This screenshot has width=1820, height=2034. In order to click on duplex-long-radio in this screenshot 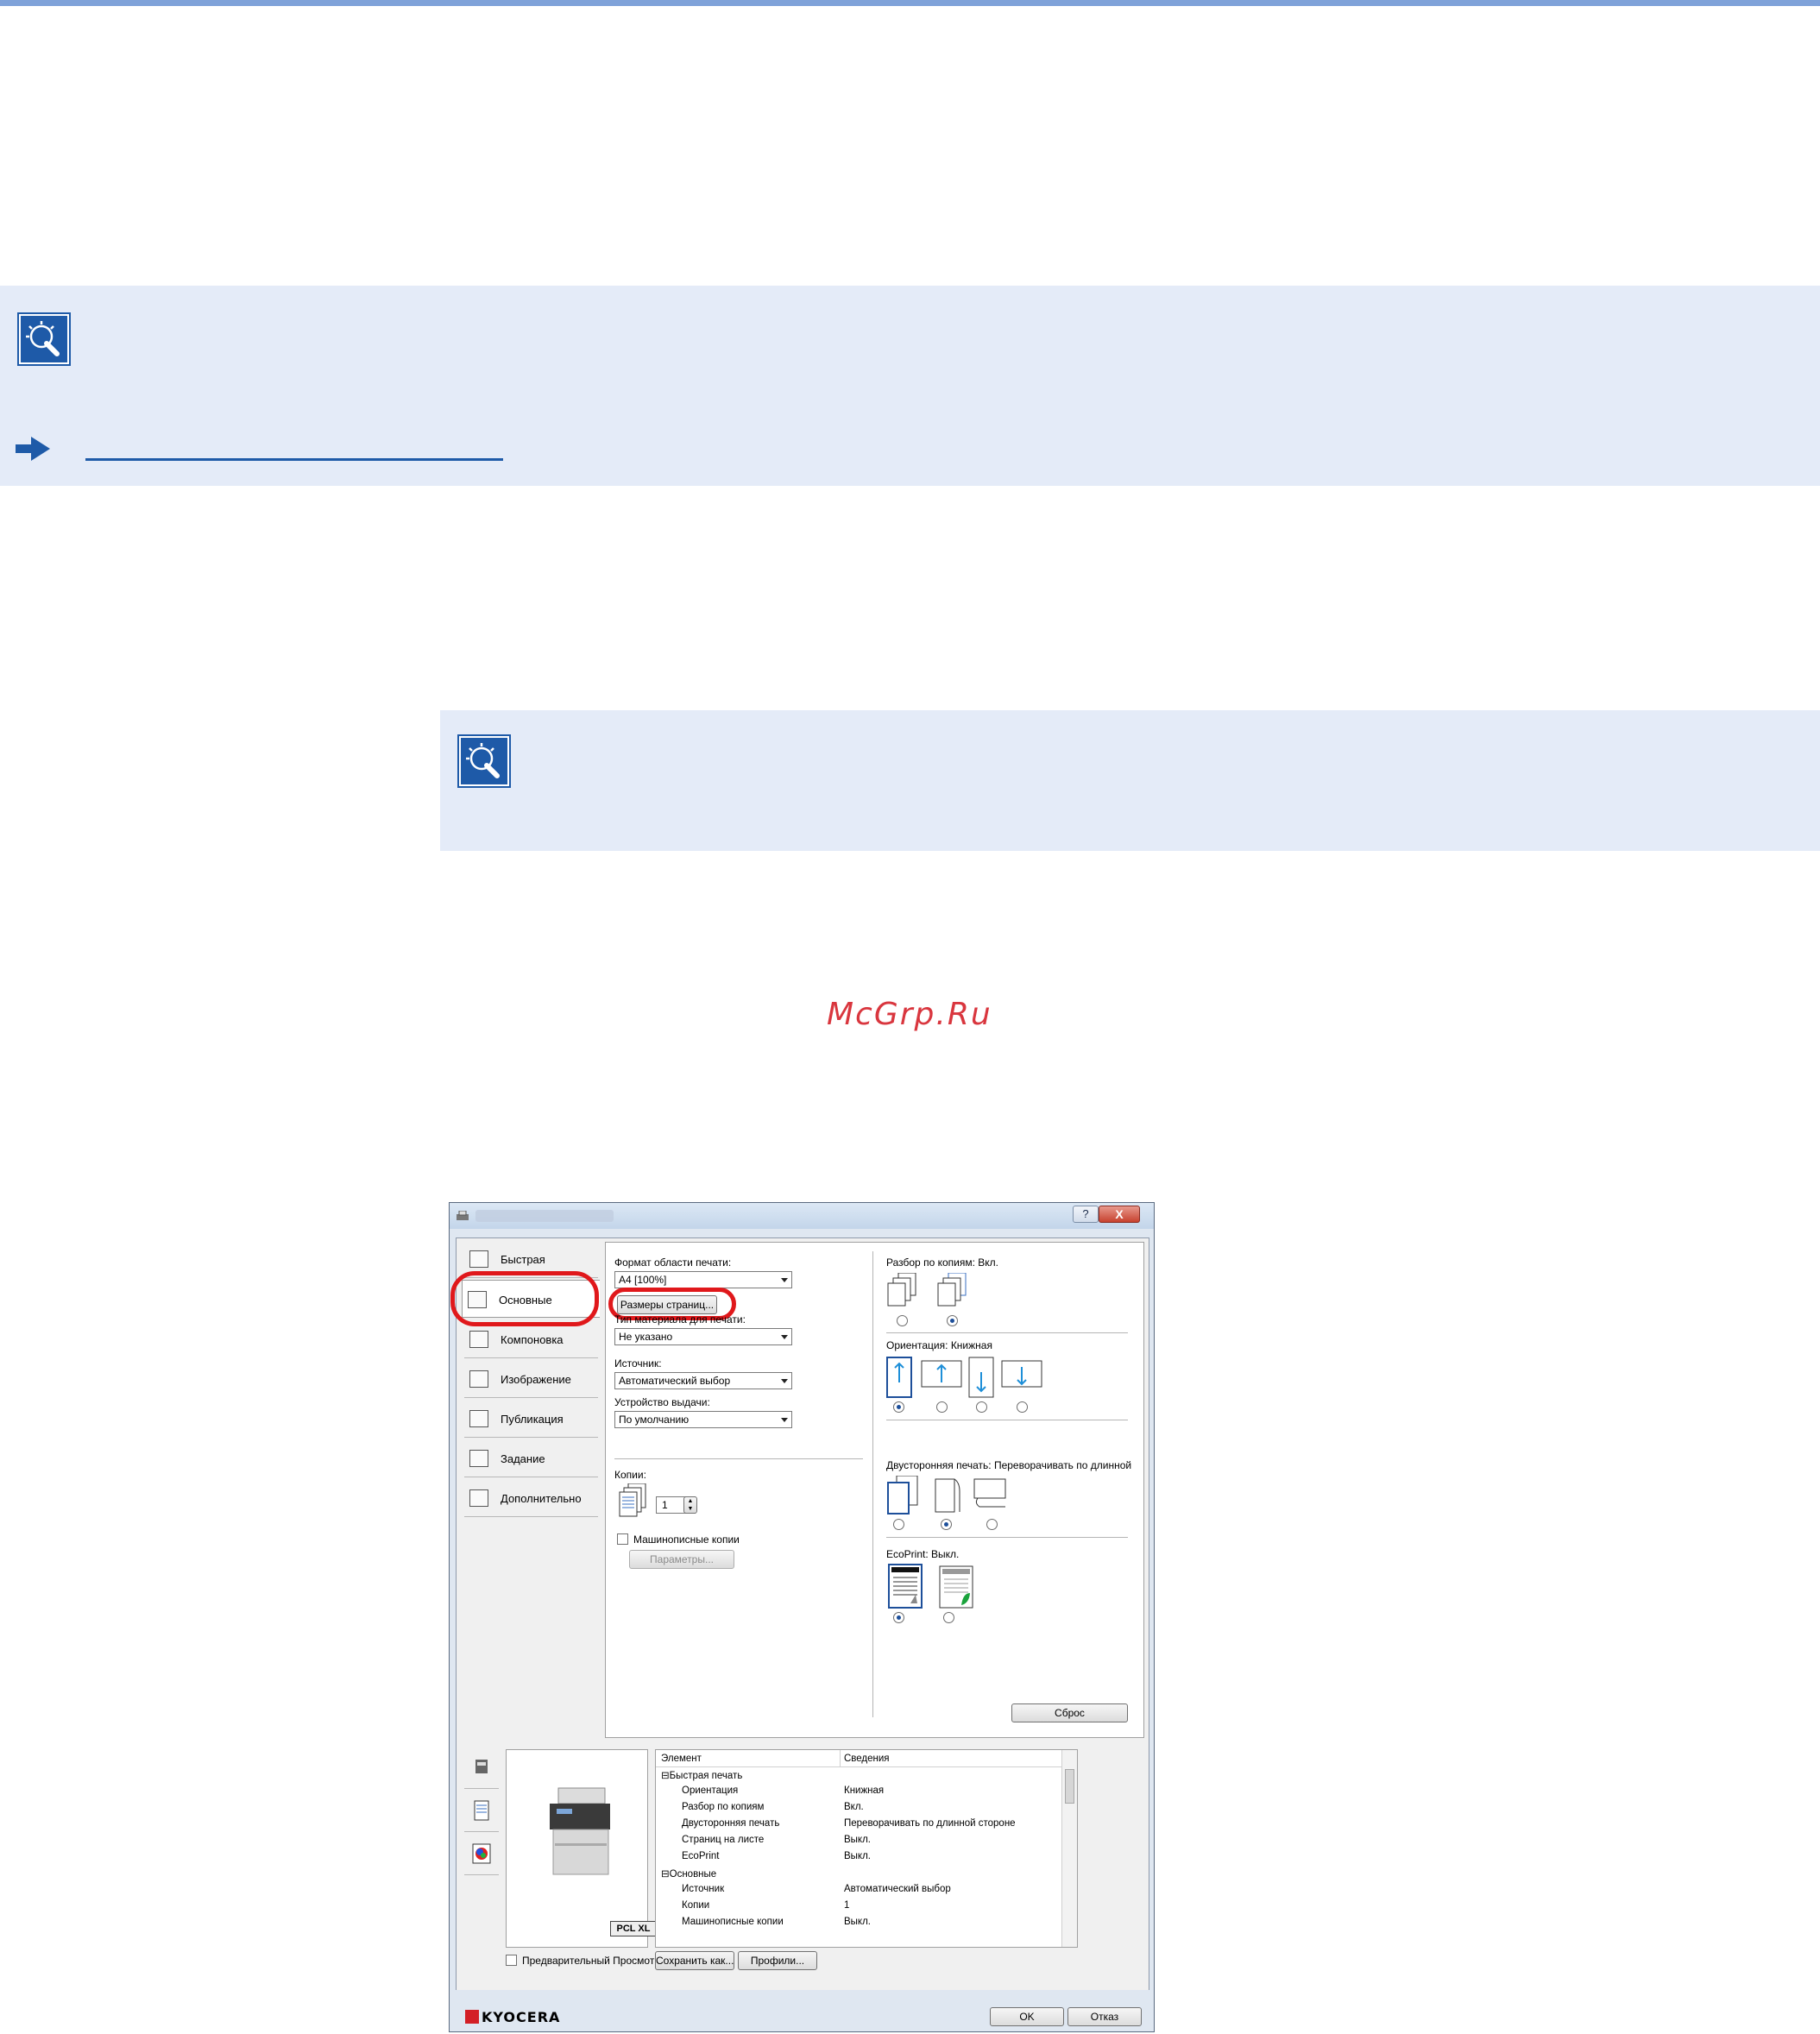, I will do `click(946, 1524)`.